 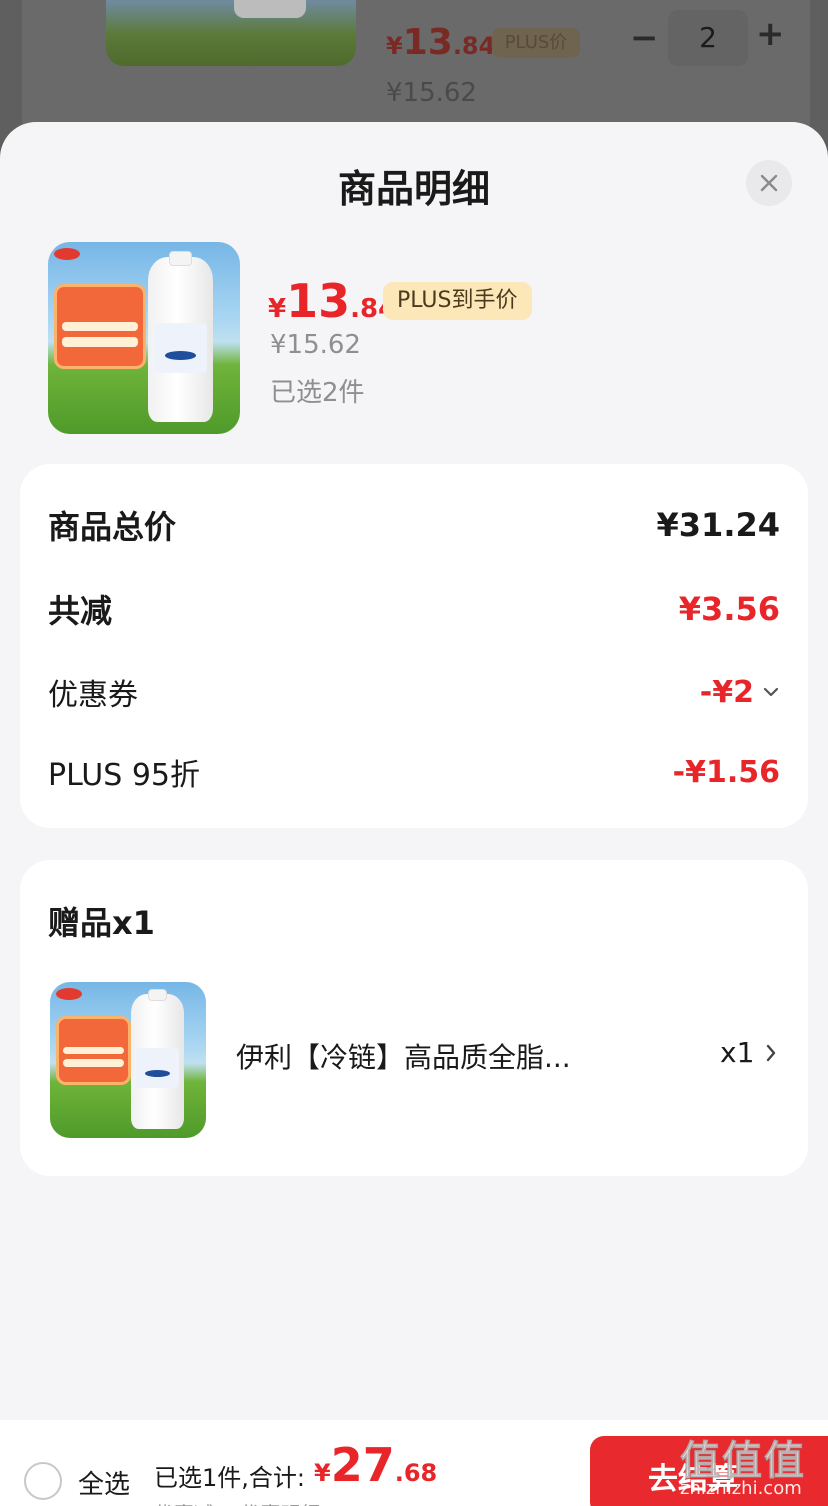 I want to click on plus-discount-label: PLUS 95折, so click(x=124, y=775).